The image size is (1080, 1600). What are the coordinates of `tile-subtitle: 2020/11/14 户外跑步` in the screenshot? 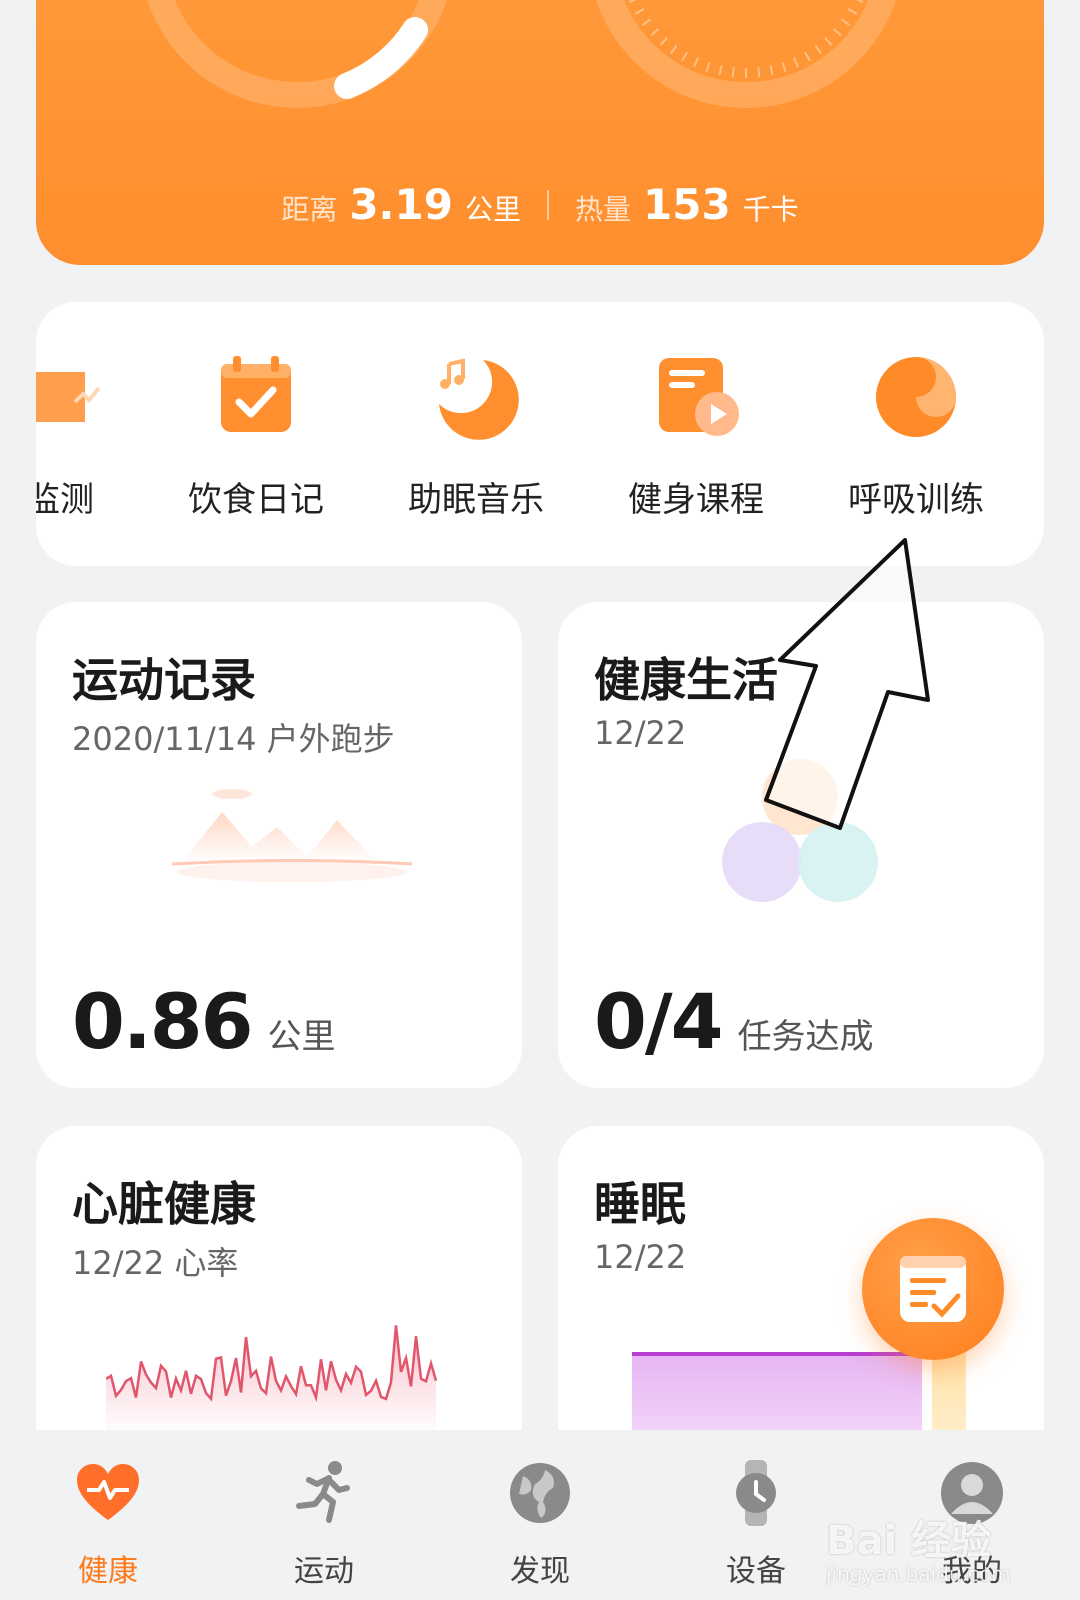 It's located at (233, 739).